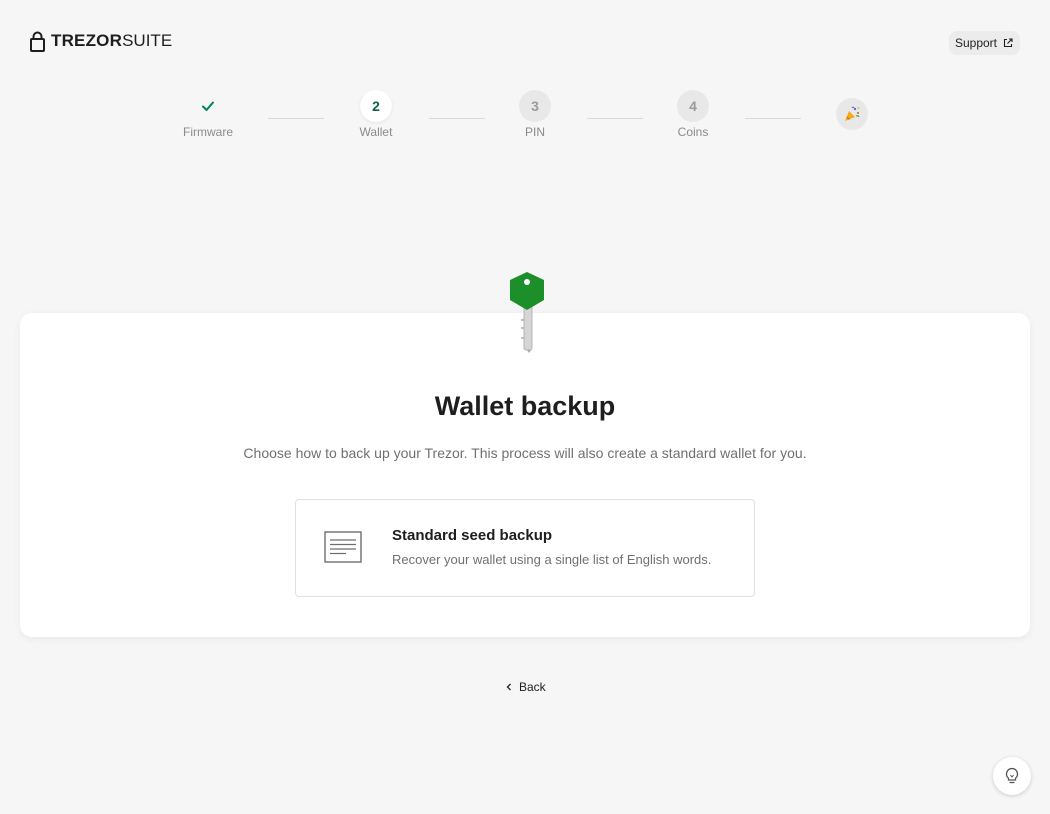  I want to click on page-title: Wallet backup, so click(525, 406).